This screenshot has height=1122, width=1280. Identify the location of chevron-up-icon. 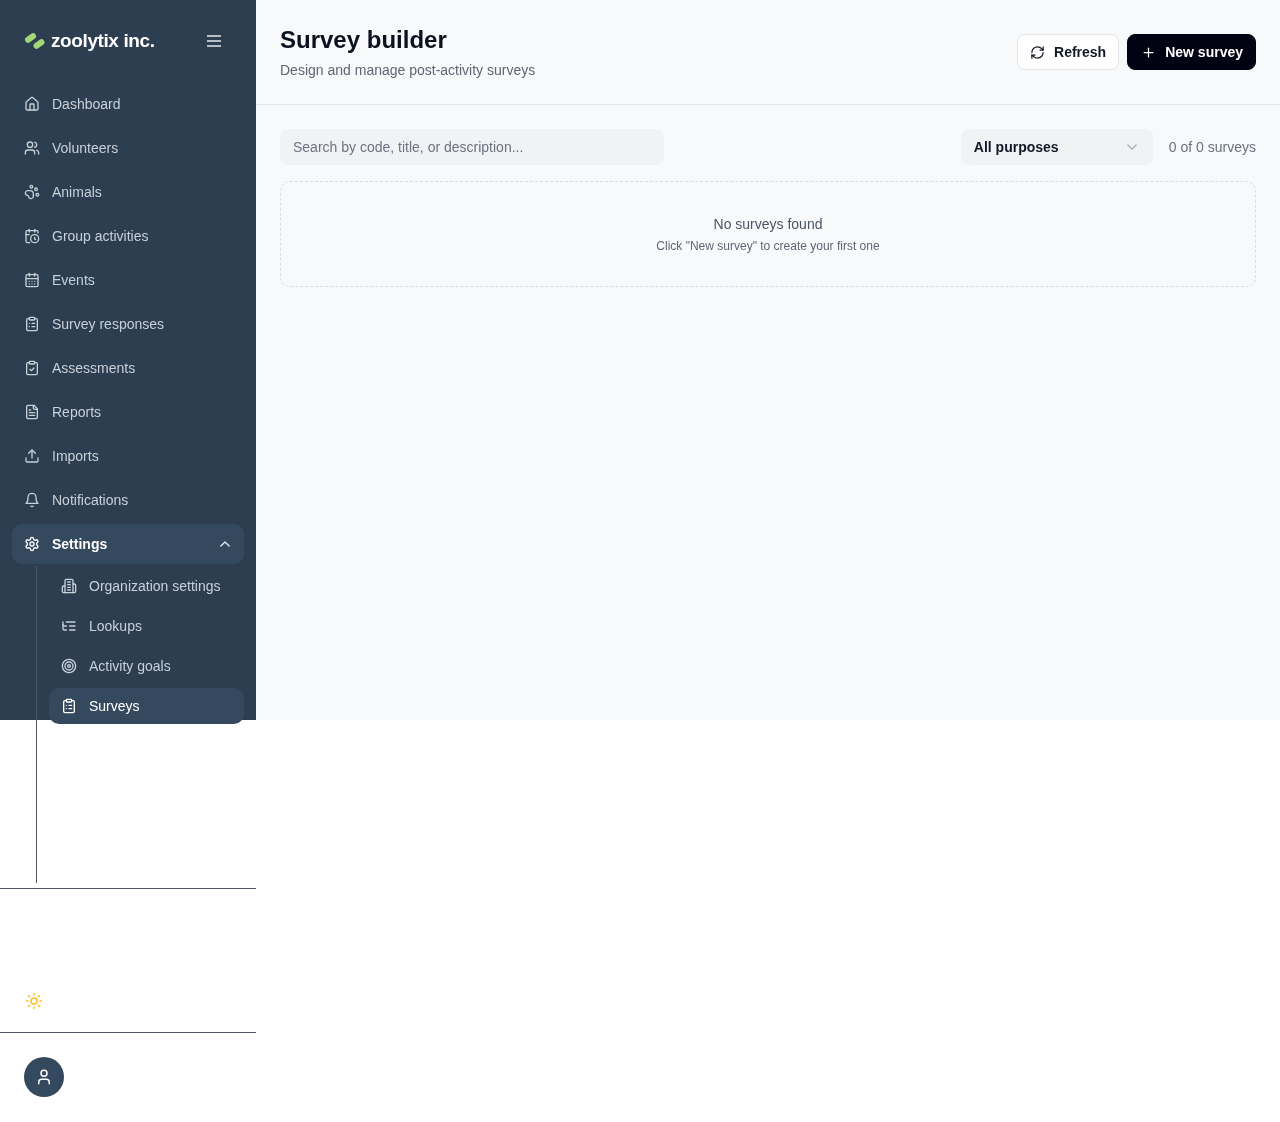
(225, 544).